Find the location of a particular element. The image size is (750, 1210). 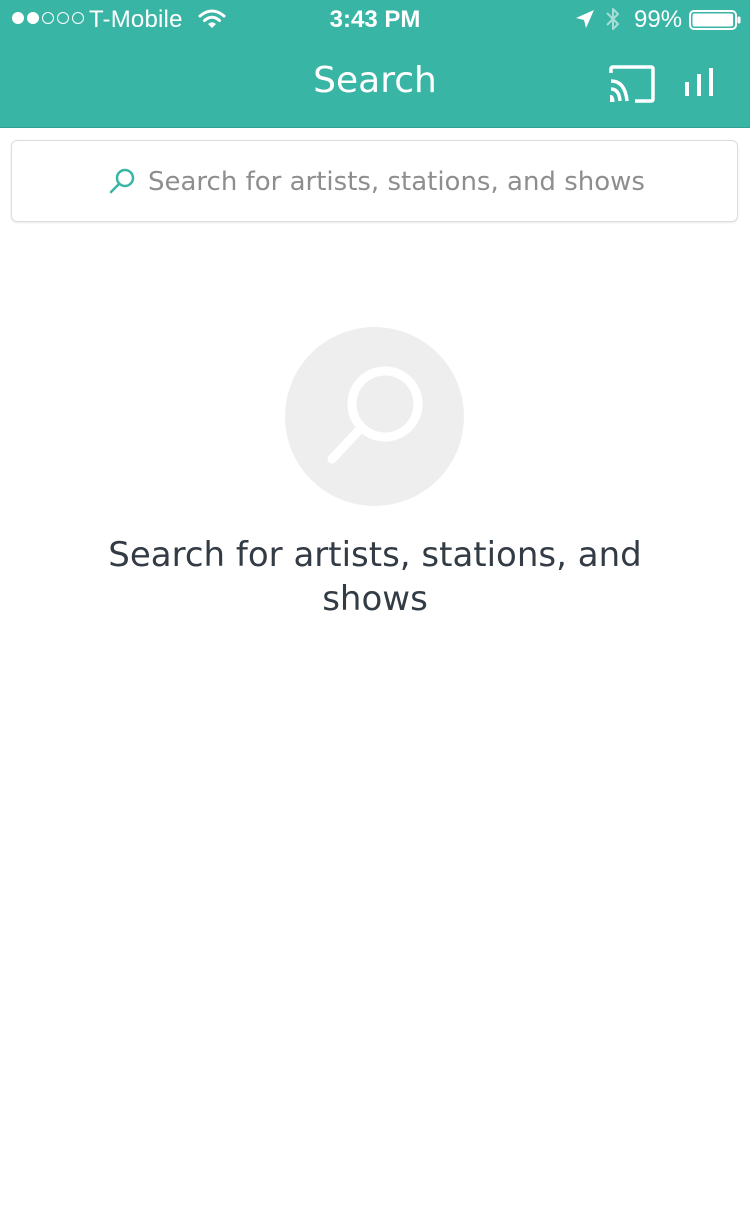

battery-icon is located at coordinates (715, 20).